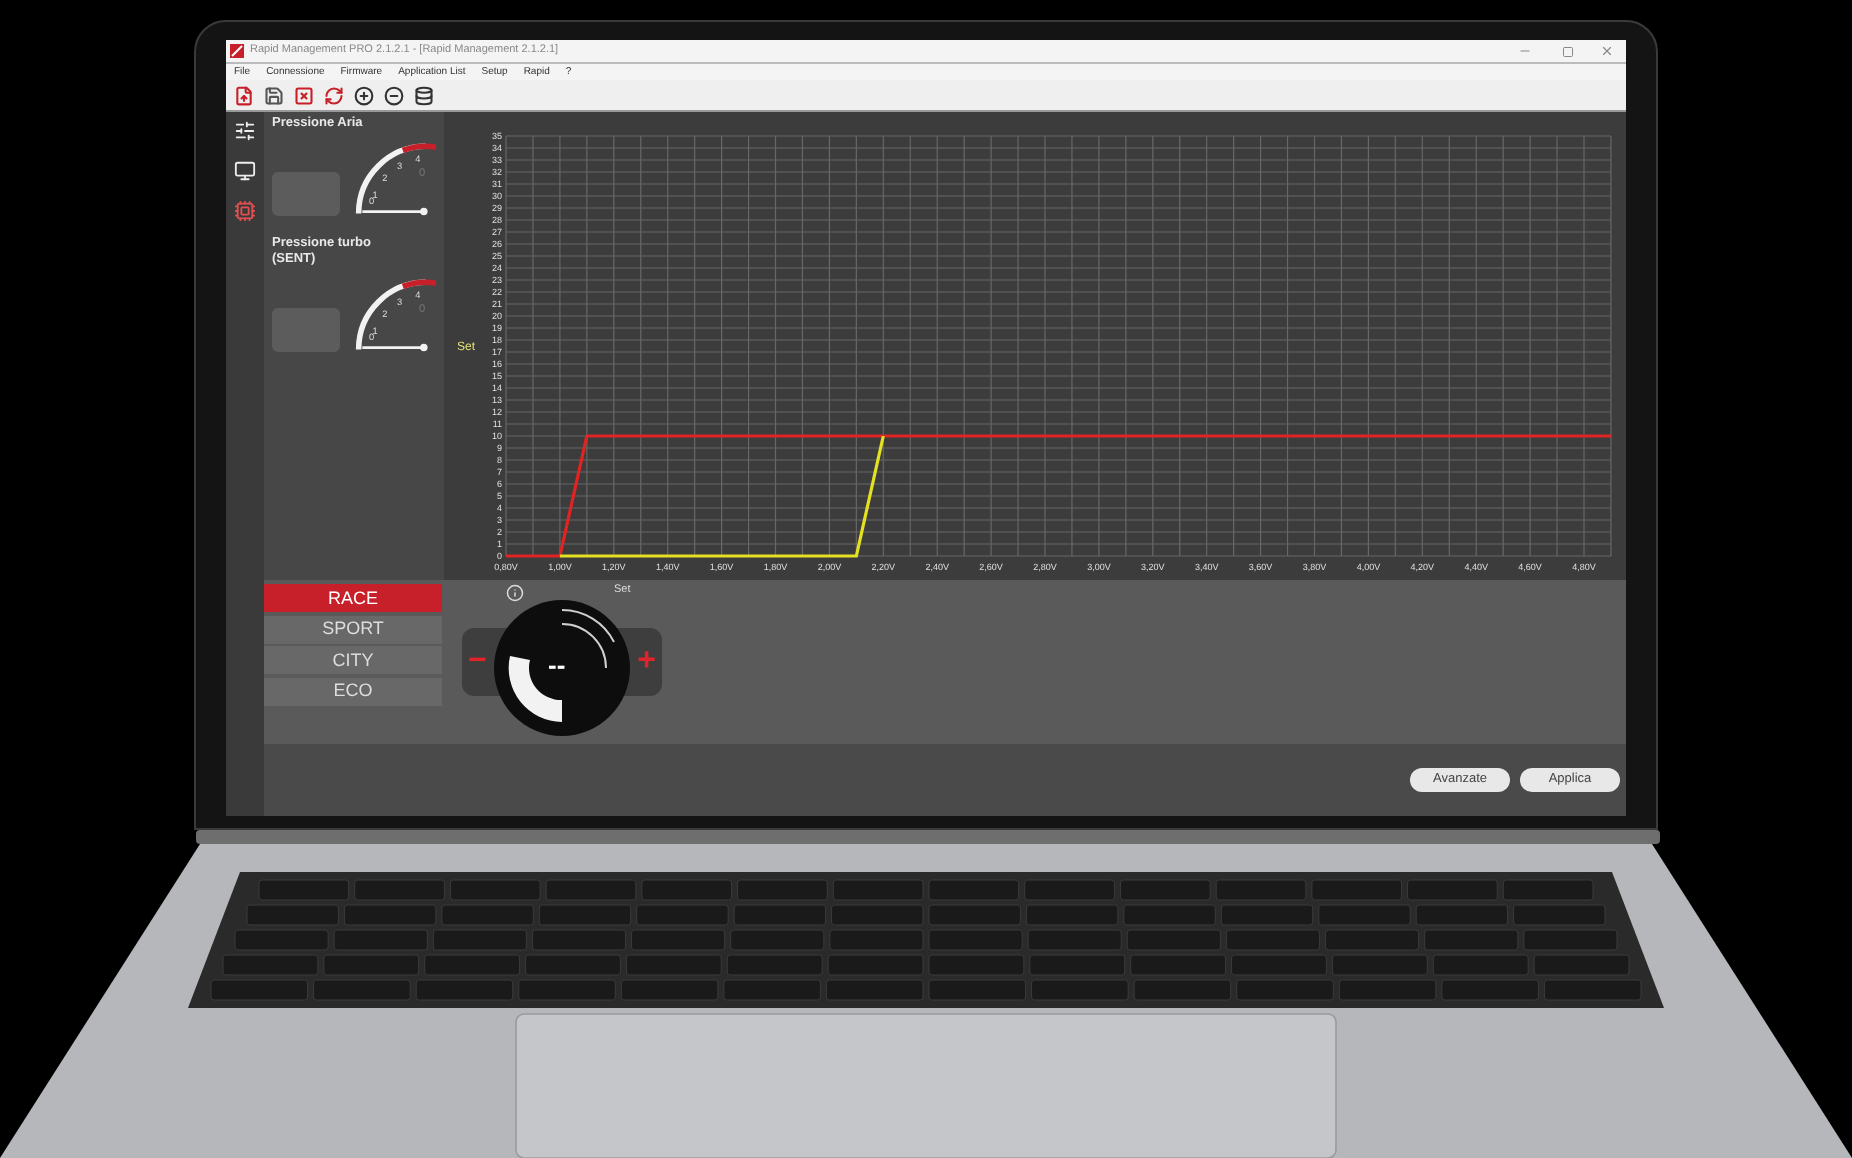 The height and width of the screenshot is (1158, 1852). Describe the element at coordinates (304, 95) in the screenshot. I see `square-x-icon` at that location.